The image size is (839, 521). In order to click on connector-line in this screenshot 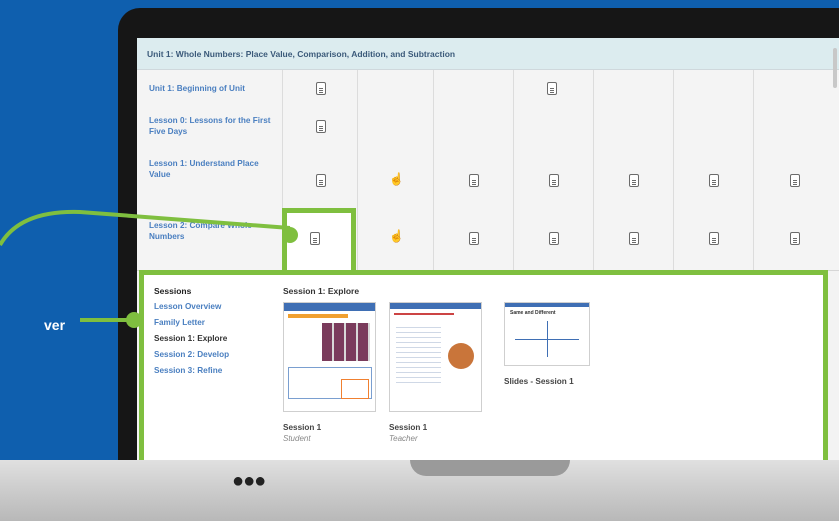, I will do `click(145, 265)`.